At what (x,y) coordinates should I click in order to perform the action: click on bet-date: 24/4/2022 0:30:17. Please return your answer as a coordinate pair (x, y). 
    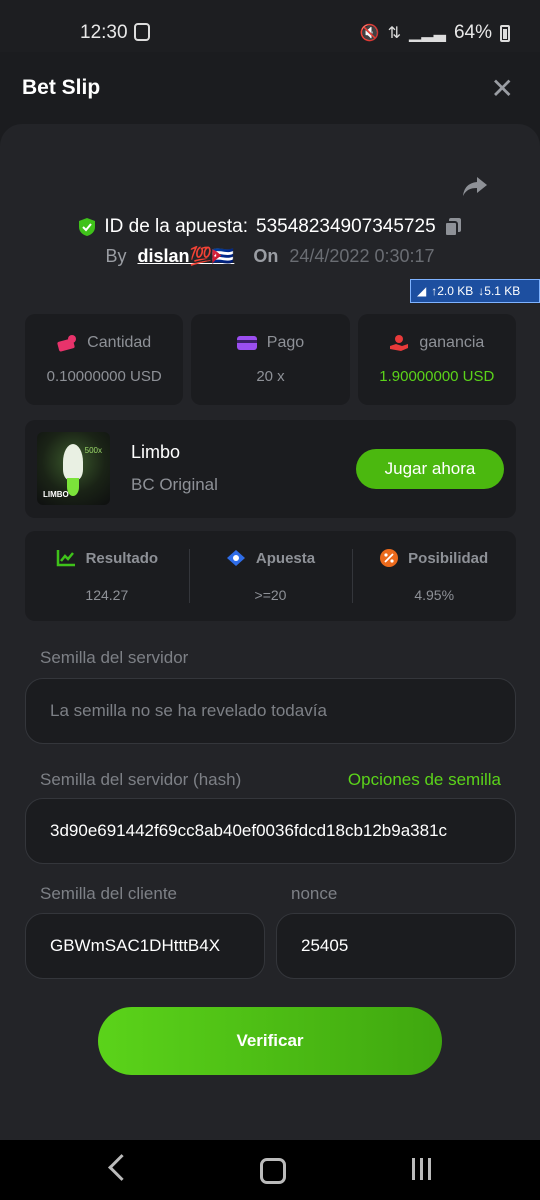
    Looking at the image, I should click on (362, 256).